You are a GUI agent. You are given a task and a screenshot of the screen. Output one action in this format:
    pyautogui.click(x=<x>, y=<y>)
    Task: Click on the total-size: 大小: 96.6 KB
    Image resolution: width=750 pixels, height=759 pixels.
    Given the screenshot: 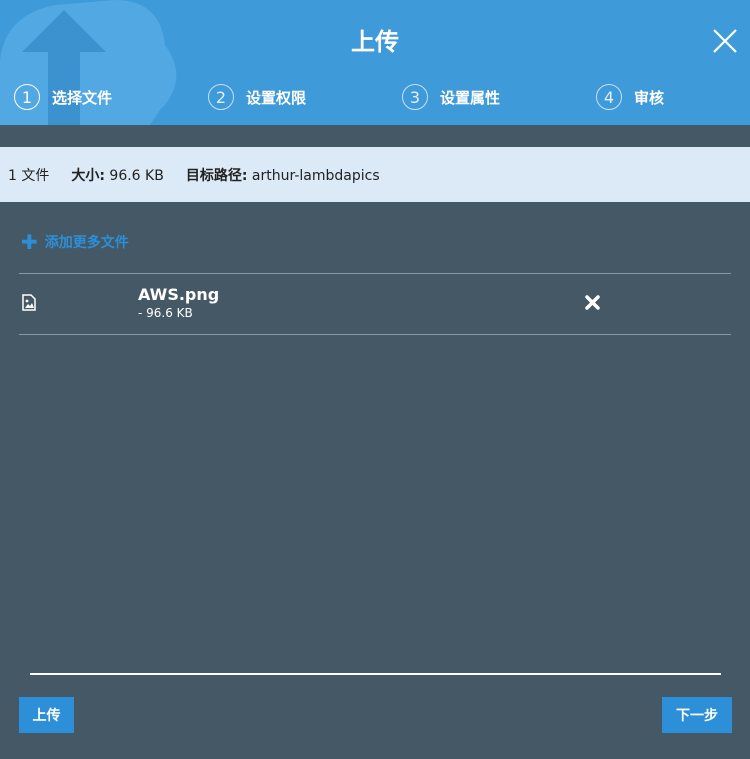 What is the action you would take?
    pyautogui.click(x=117, y=175)
    